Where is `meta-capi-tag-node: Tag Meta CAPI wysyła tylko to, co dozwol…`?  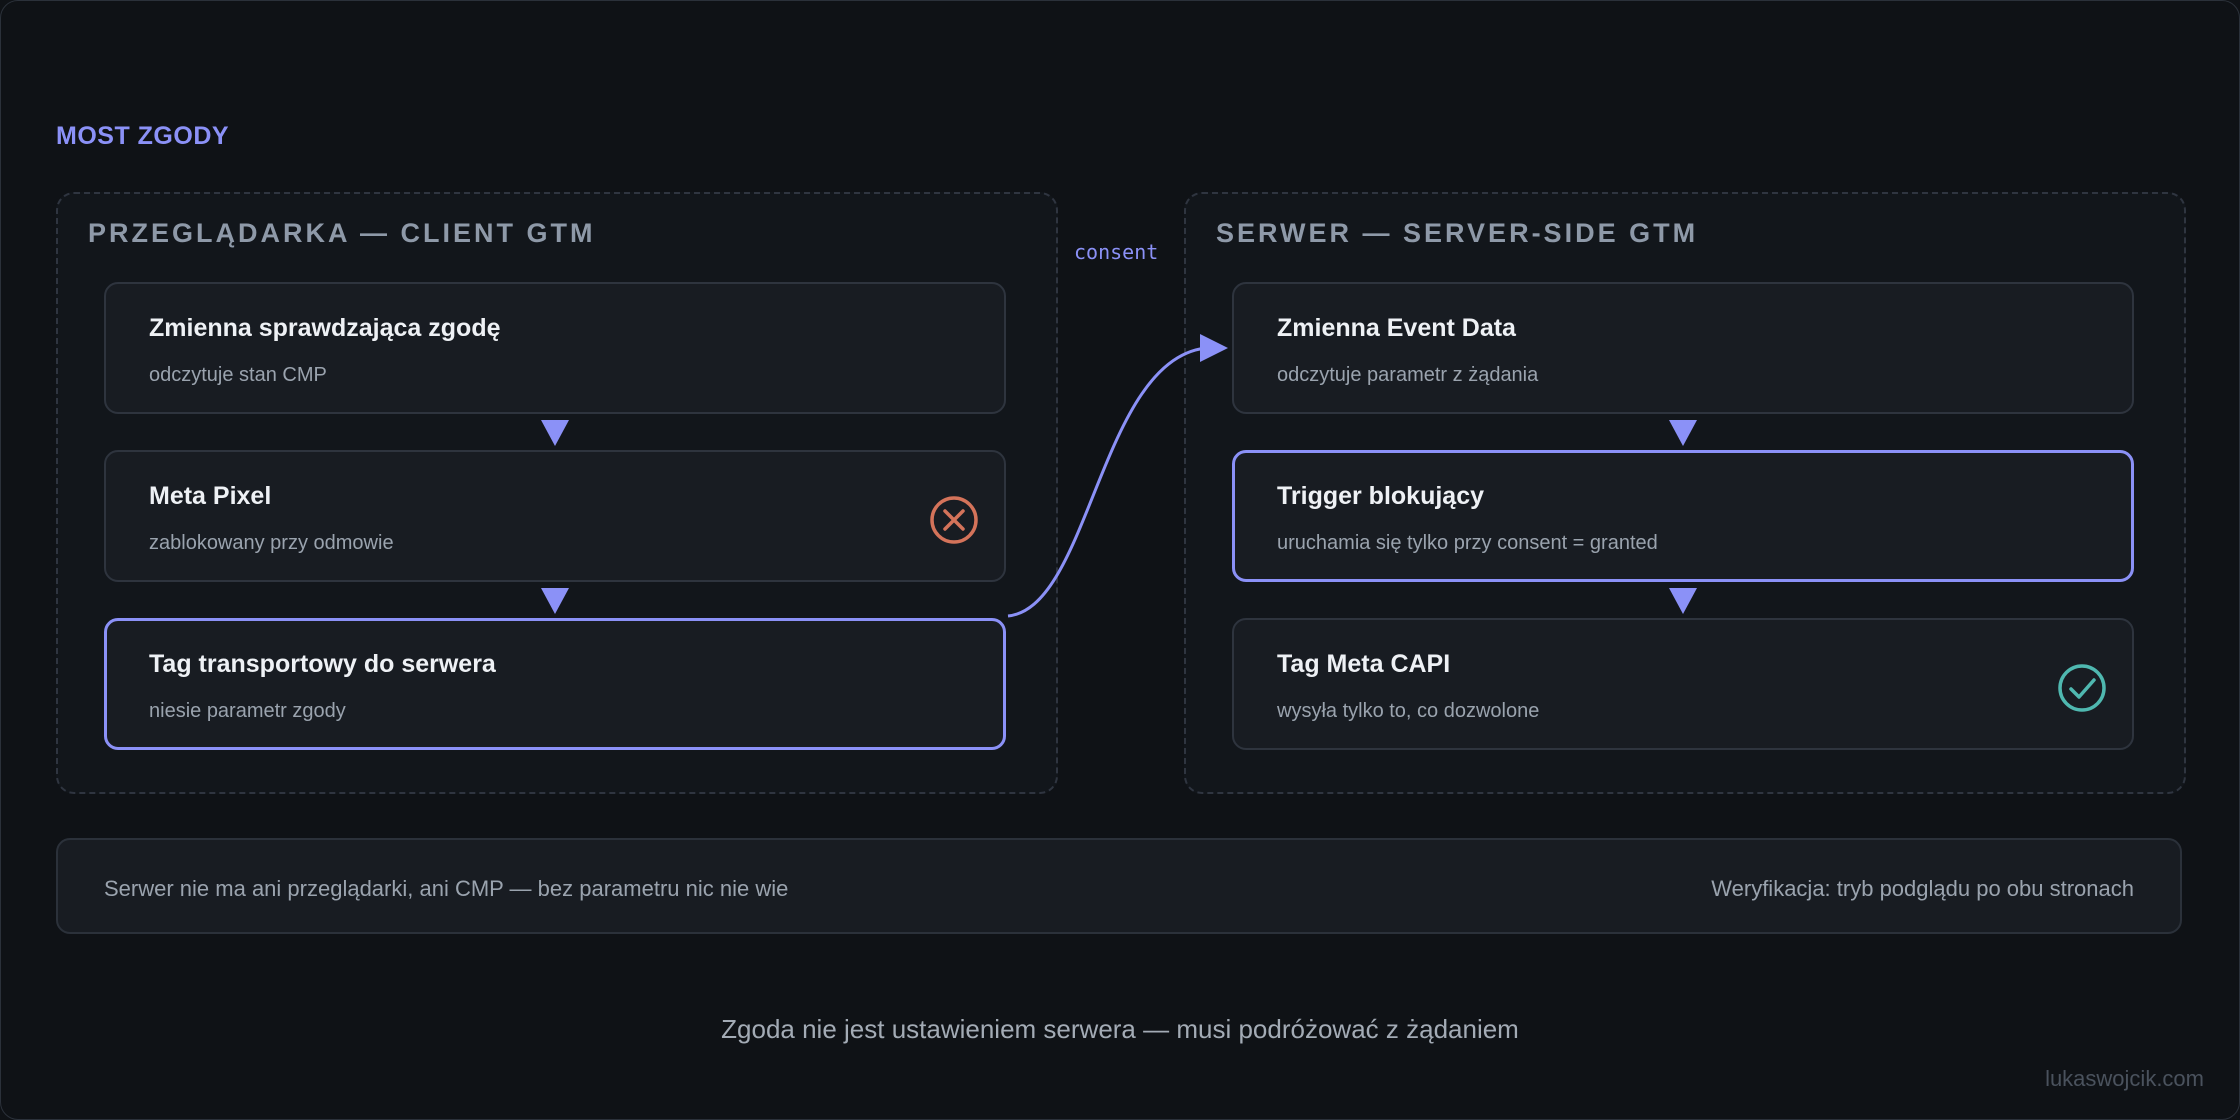
meta-capi-tag-node: Tag Meta CAPI wysyła tylko to, co dozwol… is located at coordinates (1683, 684).